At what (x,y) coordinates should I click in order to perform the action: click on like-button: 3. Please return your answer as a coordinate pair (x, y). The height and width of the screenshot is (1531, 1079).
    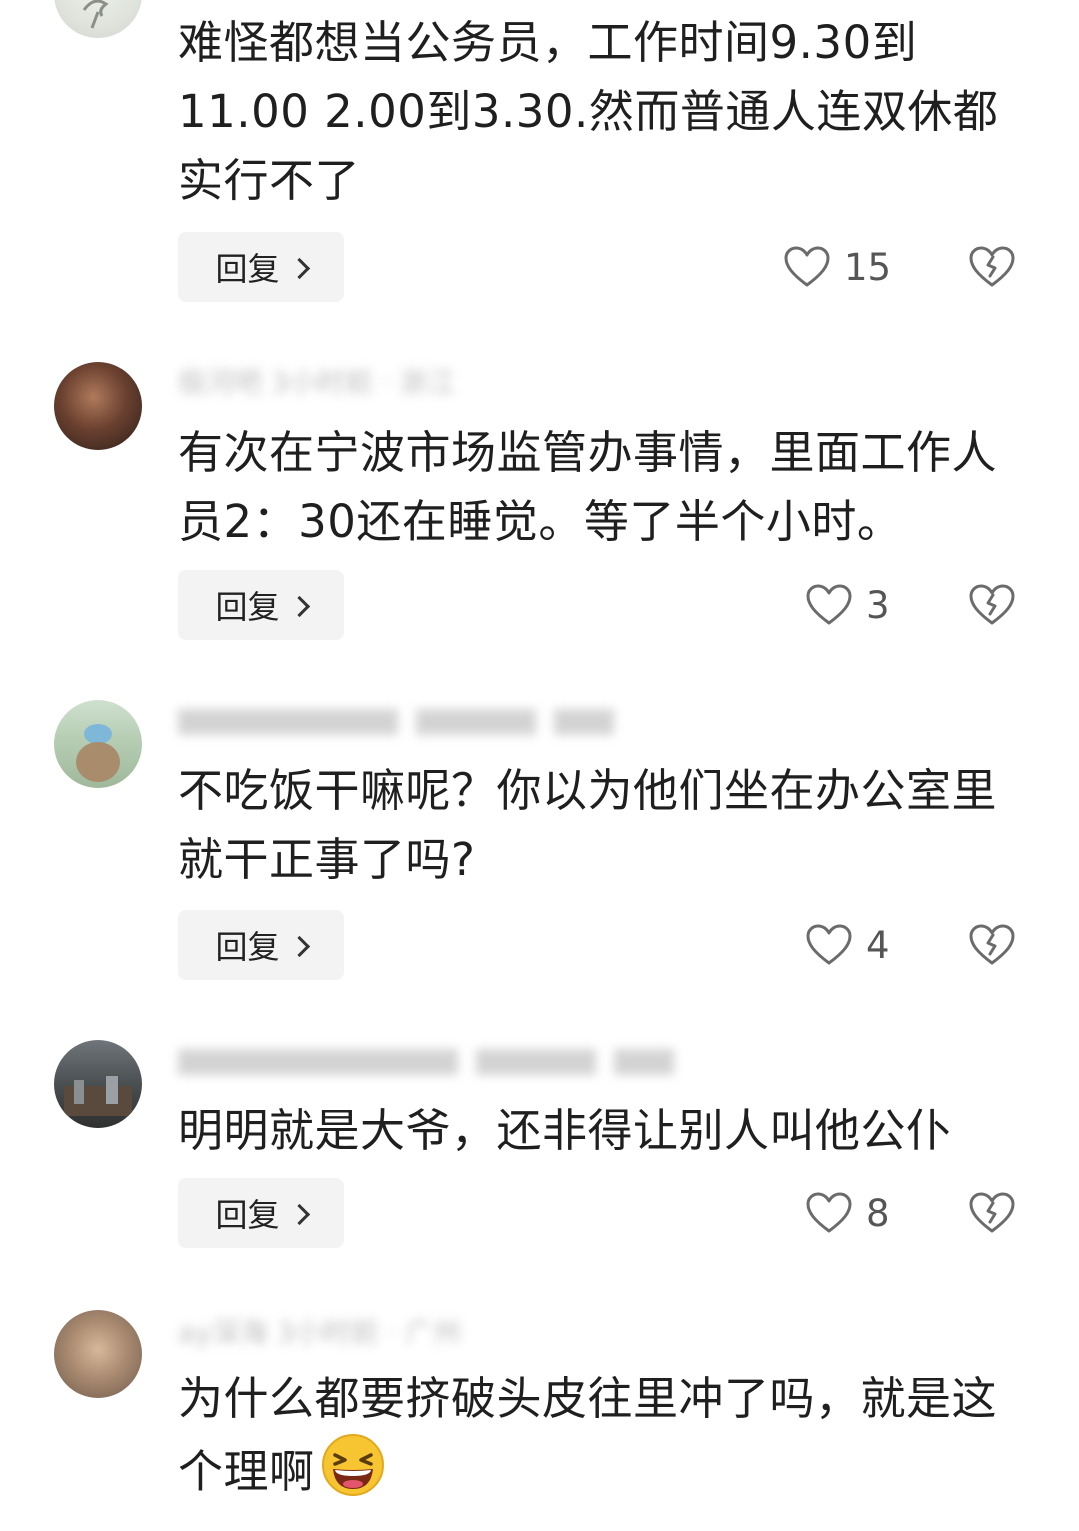
    Looking at the image, I should click on (848, 605).